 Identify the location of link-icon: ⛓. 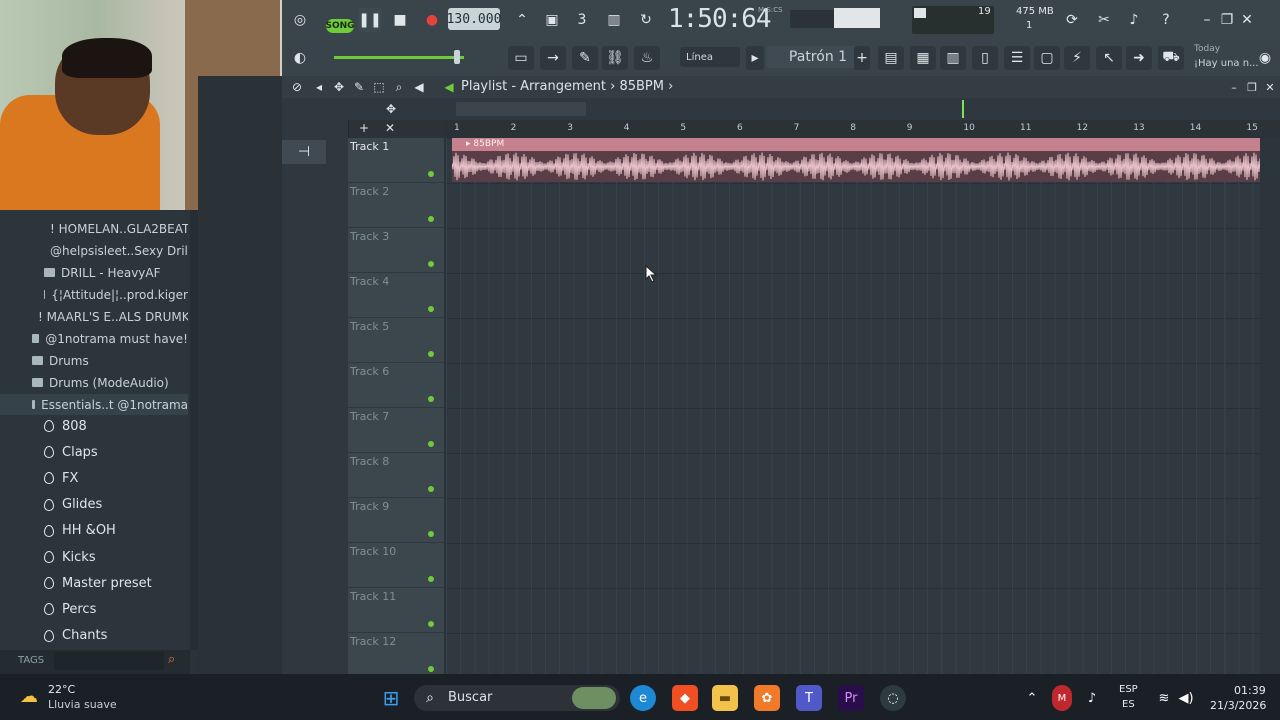
(615, 58).